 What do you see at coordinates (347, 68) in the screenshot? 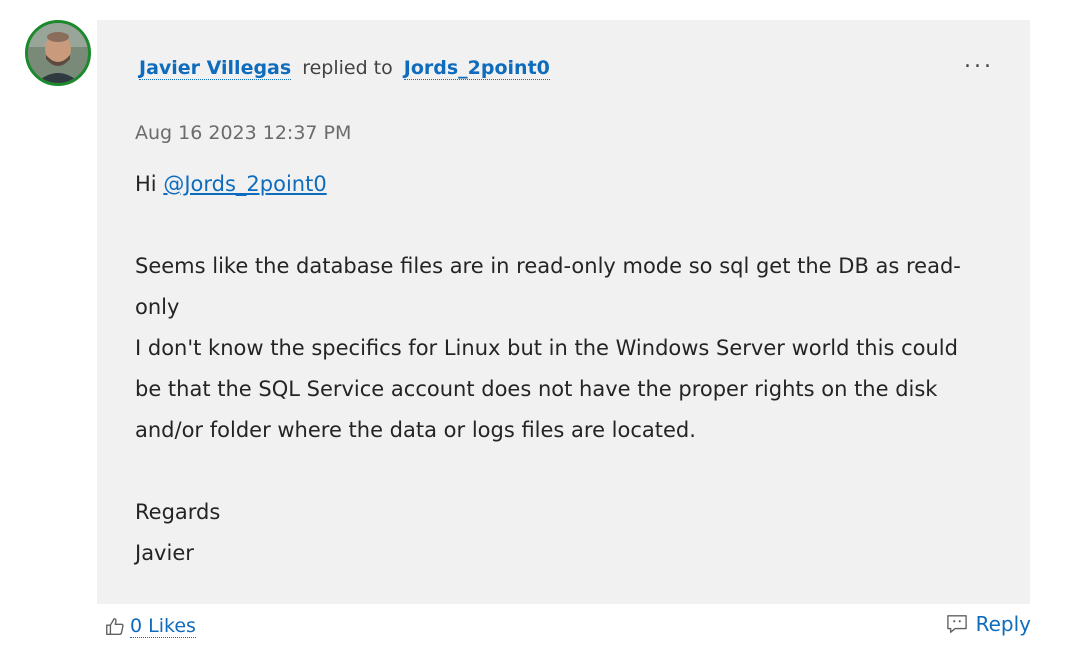
I see `replied-to-text: replied to` at bounding box center [347, 68].